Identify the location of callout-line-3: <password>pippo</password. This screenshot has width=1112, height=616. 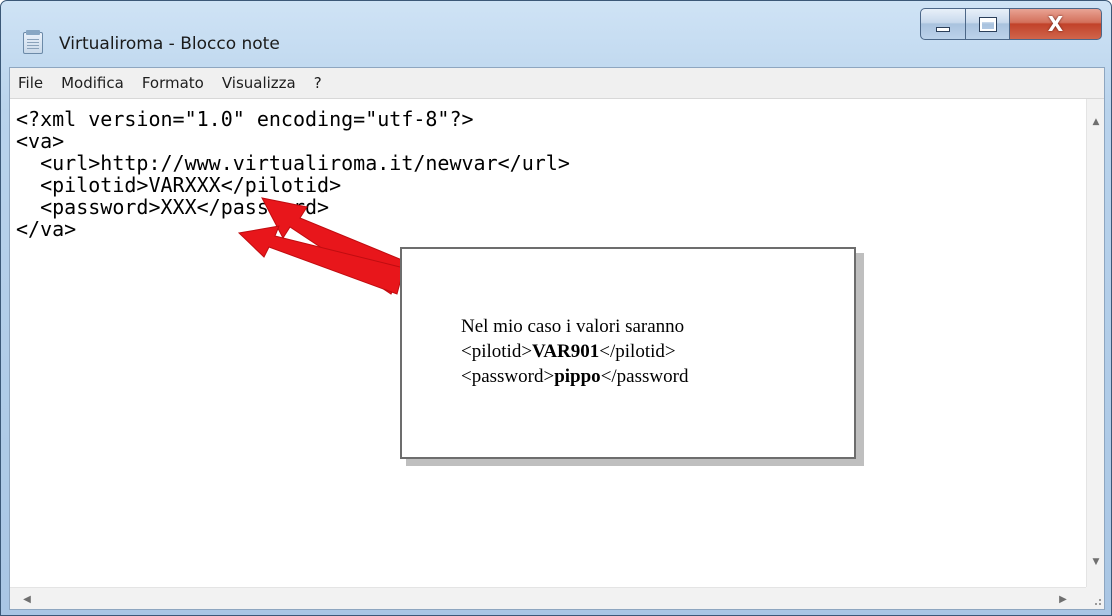
(574, 376).